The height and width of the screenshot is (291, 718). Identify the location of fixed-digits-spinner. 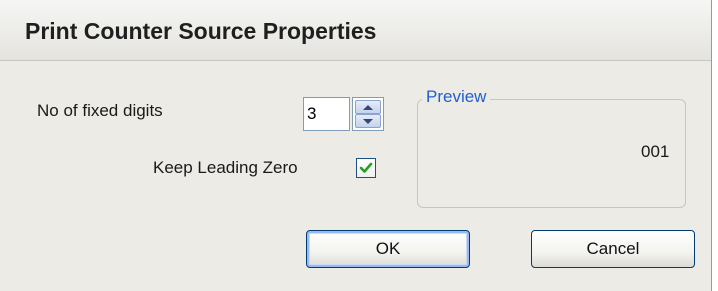
(368, 114).